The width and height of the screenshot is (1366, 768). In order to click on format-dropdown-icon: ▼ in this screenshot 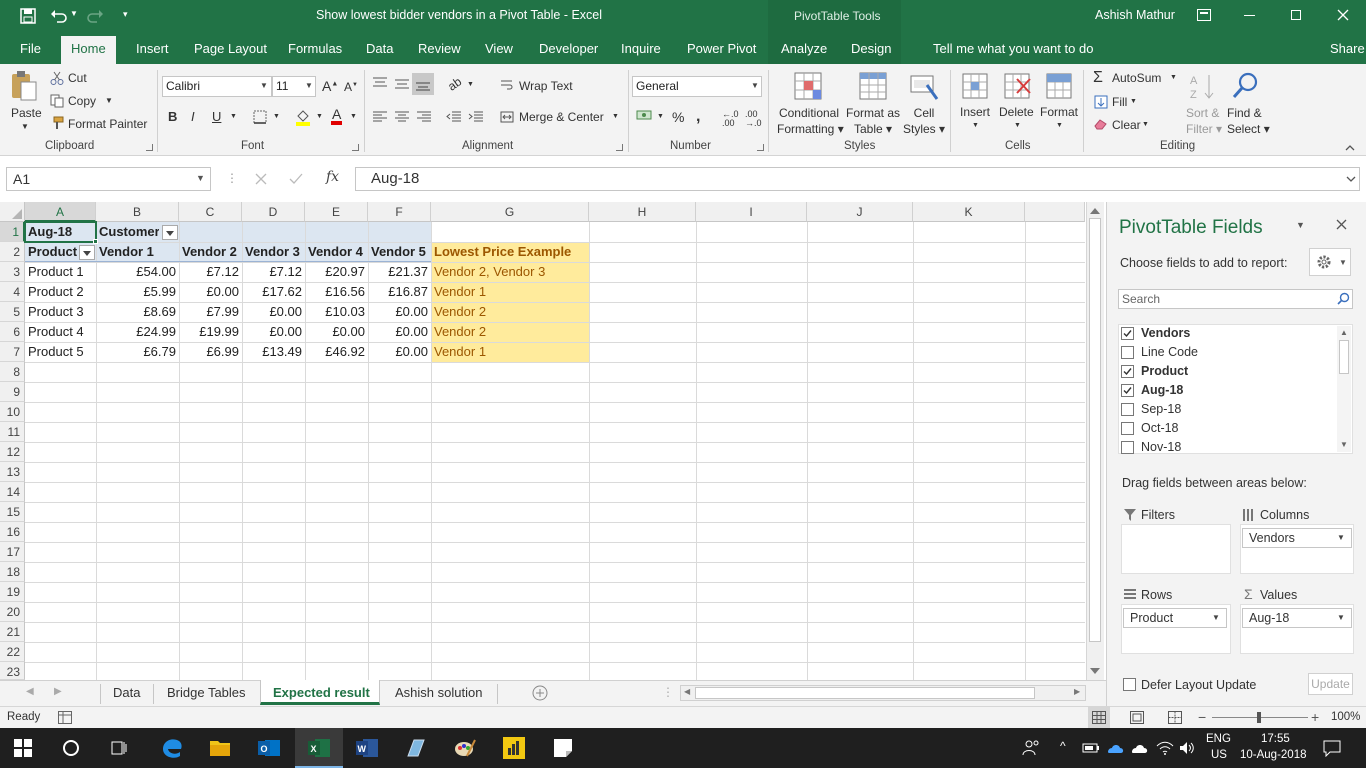, I will do `click(1059, 125)`.